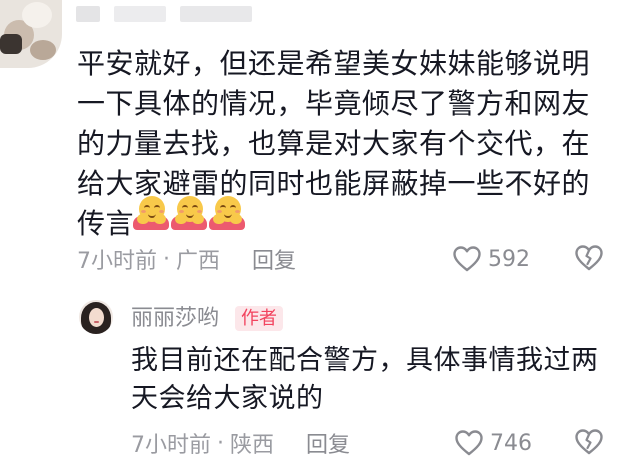 The height and width of the screenshot is (460, 640). I want to click on reply-reply-button: 回复, so click(328, 443).